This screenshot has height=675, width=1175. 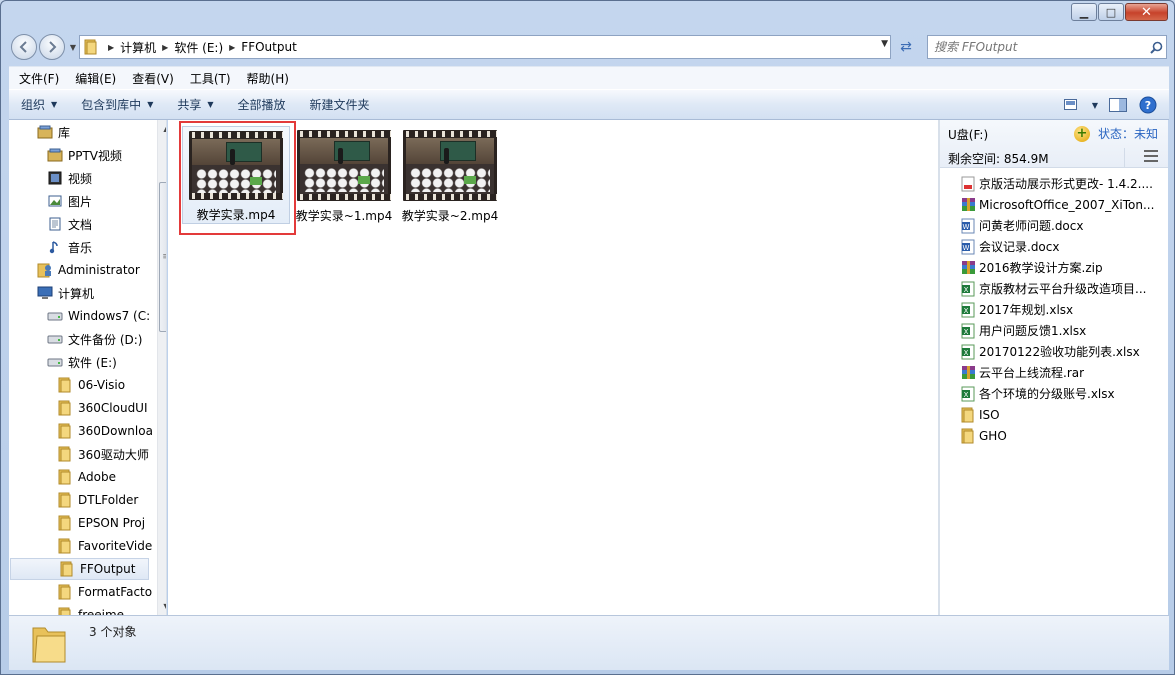 What do you see at coordinates (1062, 267) in the screenshot?
I see `drive-file-item: 2016教学设计方案.zip` at bounding box center [1062, 267].